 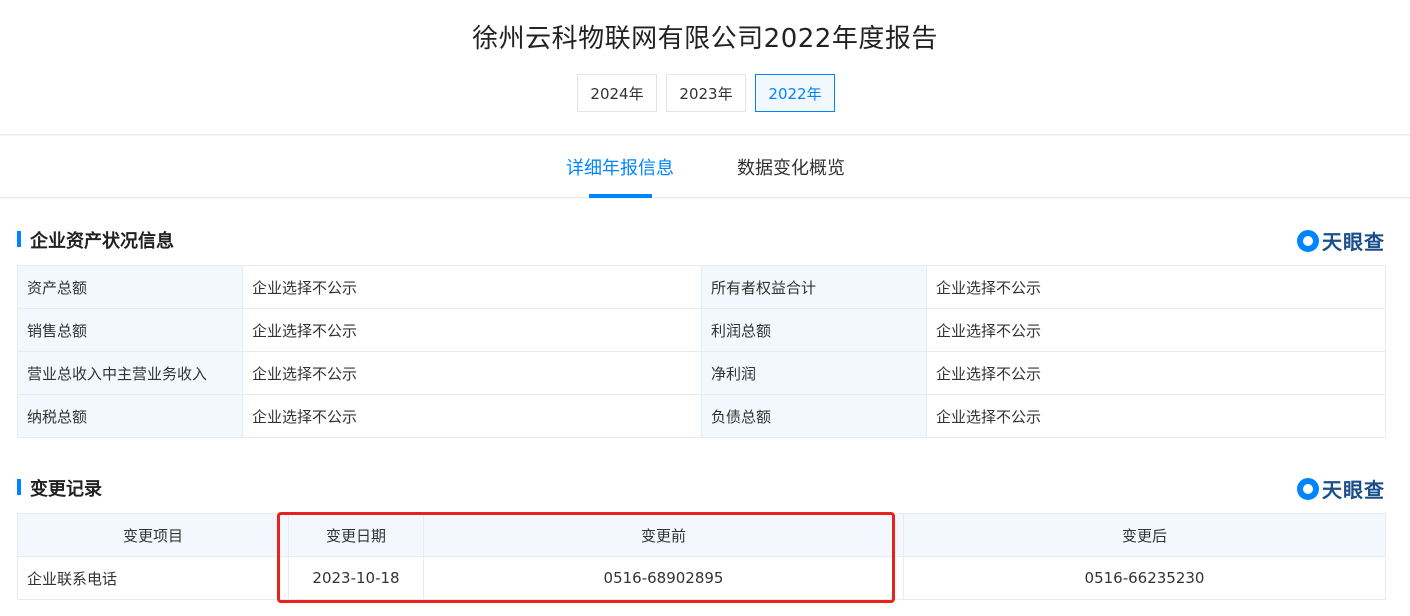 What do you see at coordinates (791, 167) in the screenshot?
I see `tab-data-change-overview: 数据变化概览` at bounding box center [791, 167].